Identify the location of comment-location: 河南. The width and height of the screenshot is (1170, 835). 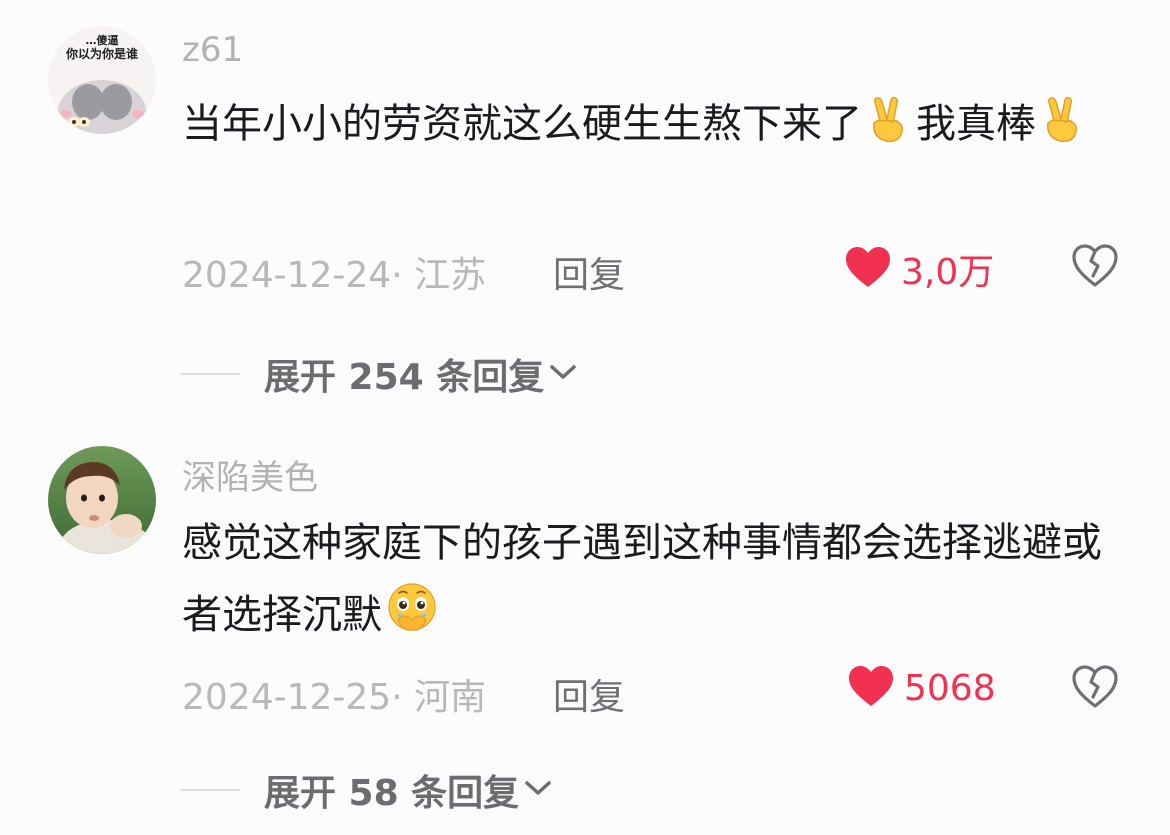
(450, 697).